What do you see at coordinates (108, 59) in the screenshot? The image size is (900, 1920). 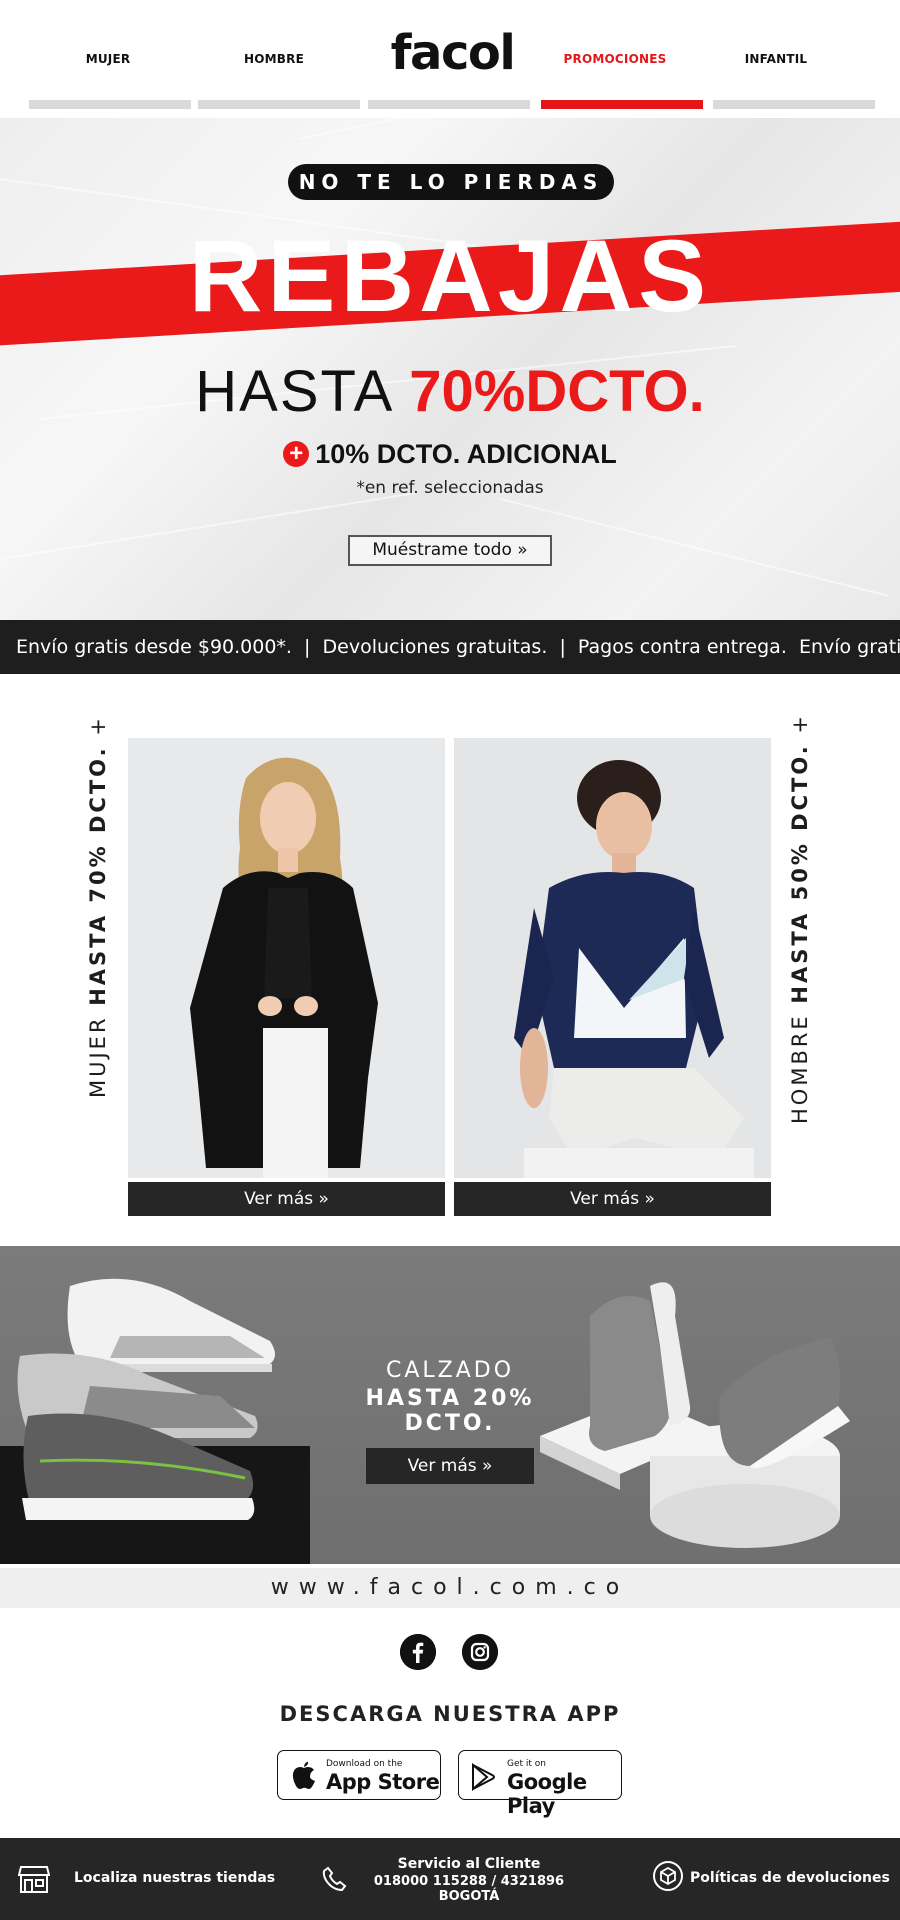 I see `nav-item-mujer: MUJER` at bounding box center [108, 59].